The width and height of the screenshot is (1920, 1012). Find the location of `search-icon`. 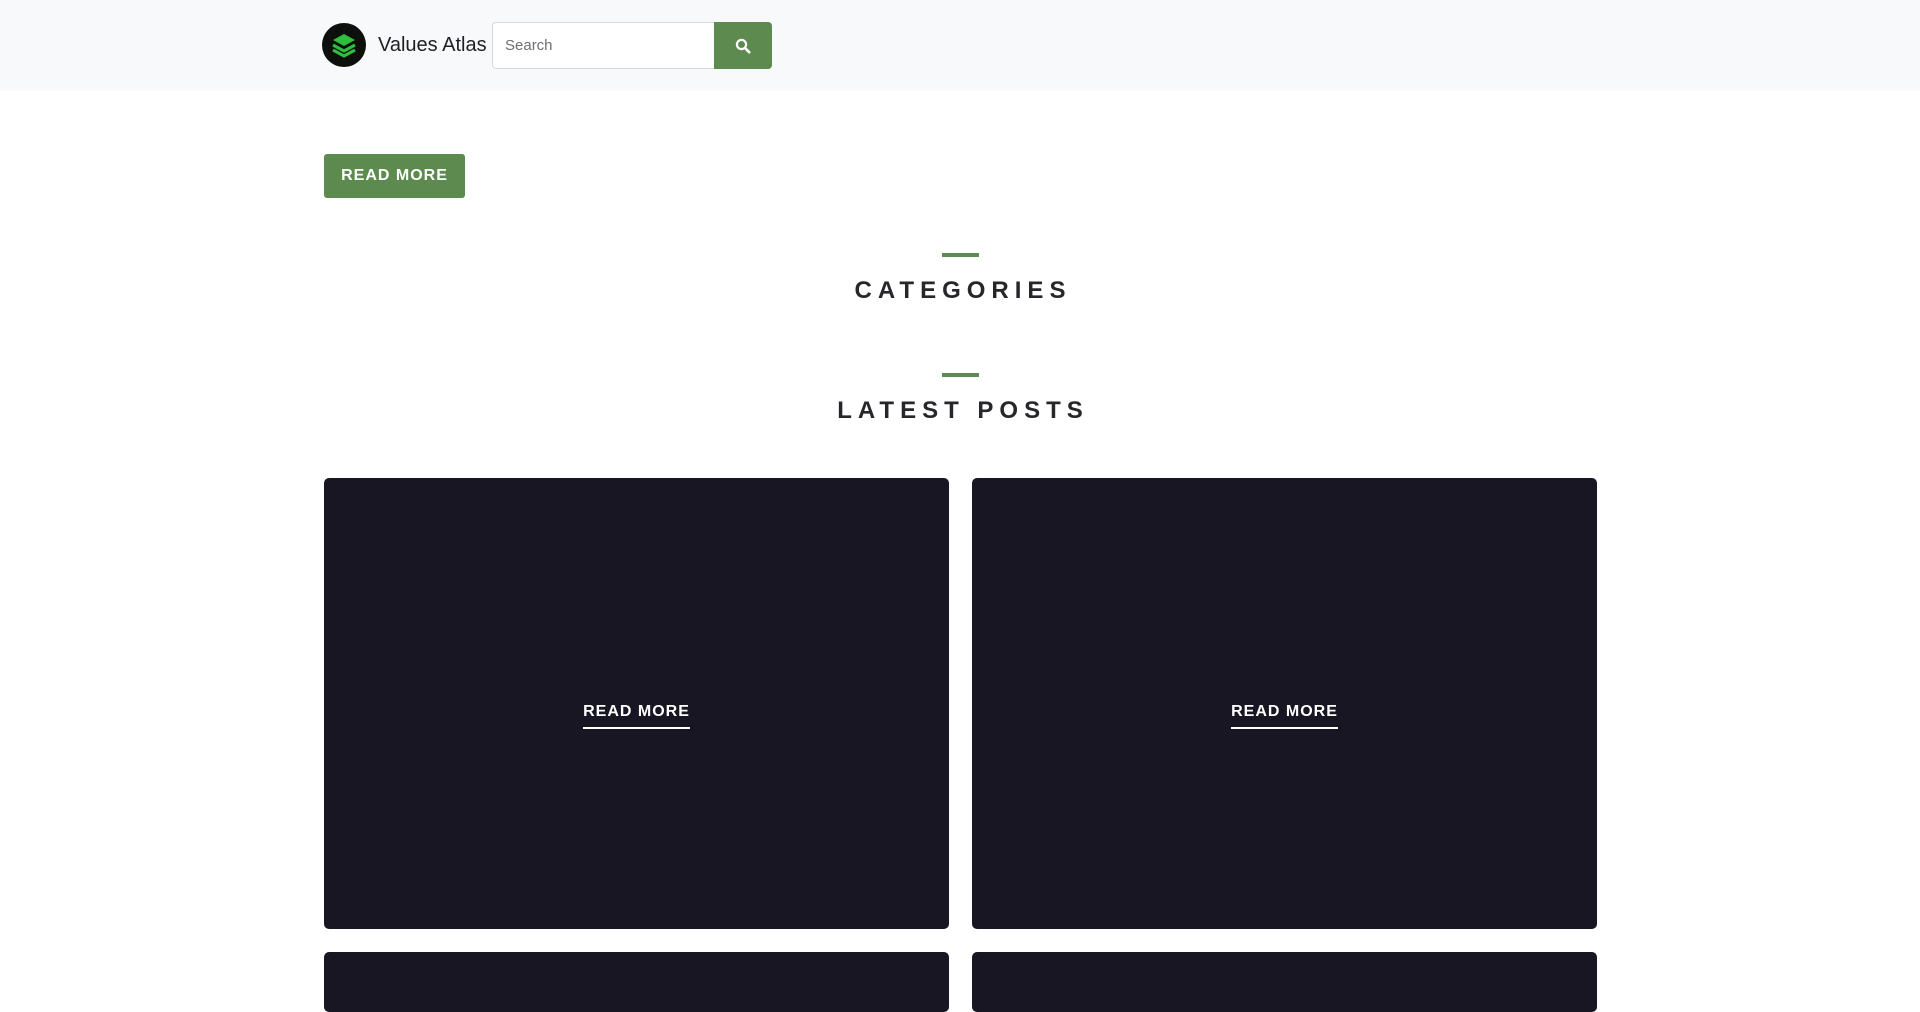

search-icon is located at coordinates (743, 45).